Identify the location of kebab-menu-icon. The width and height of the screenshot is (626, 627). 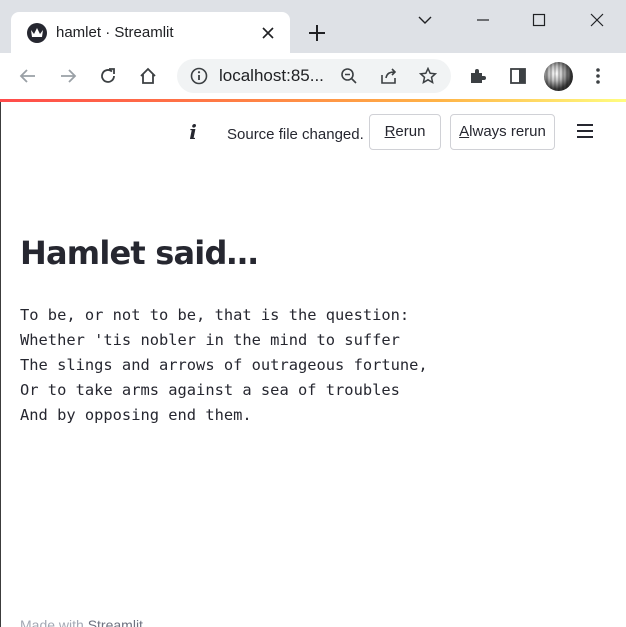
(598, 76).